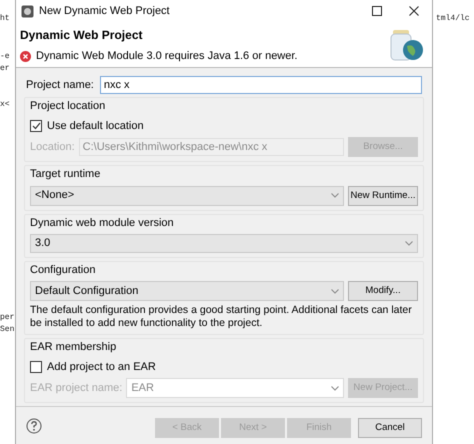 The height and width of the screenshot is (444, 474). I want to click on page-title: Dynamic Web Project, so click(82, 35).